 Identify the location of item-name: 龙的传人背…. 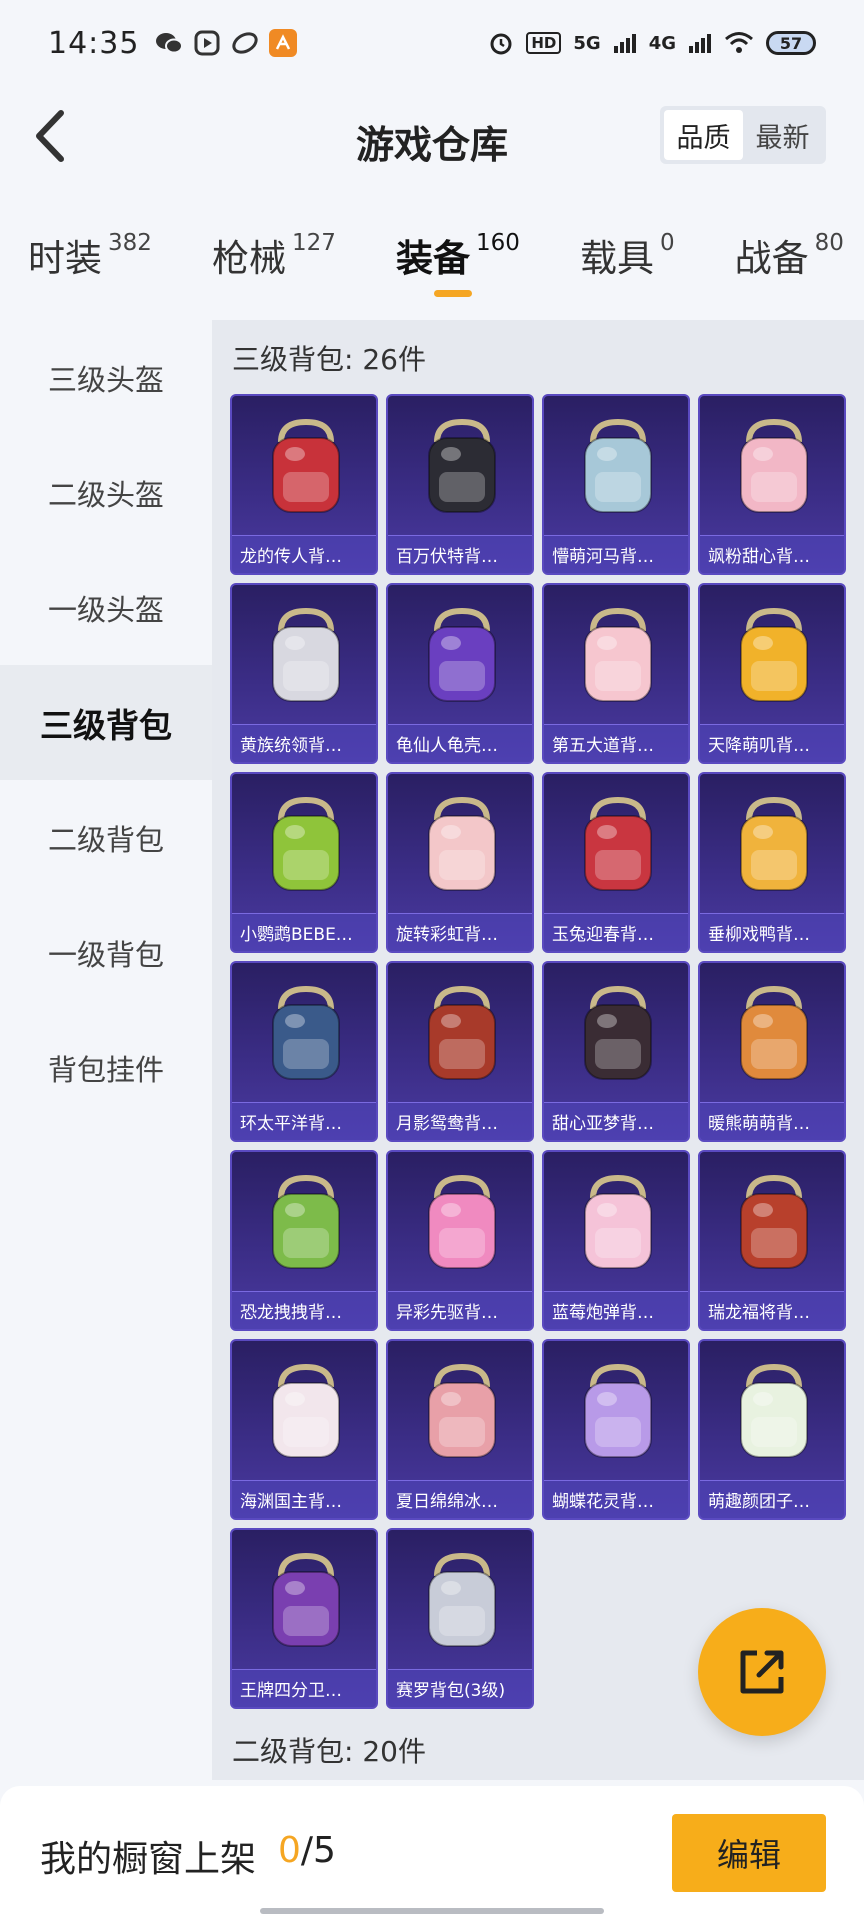
(304, 554).